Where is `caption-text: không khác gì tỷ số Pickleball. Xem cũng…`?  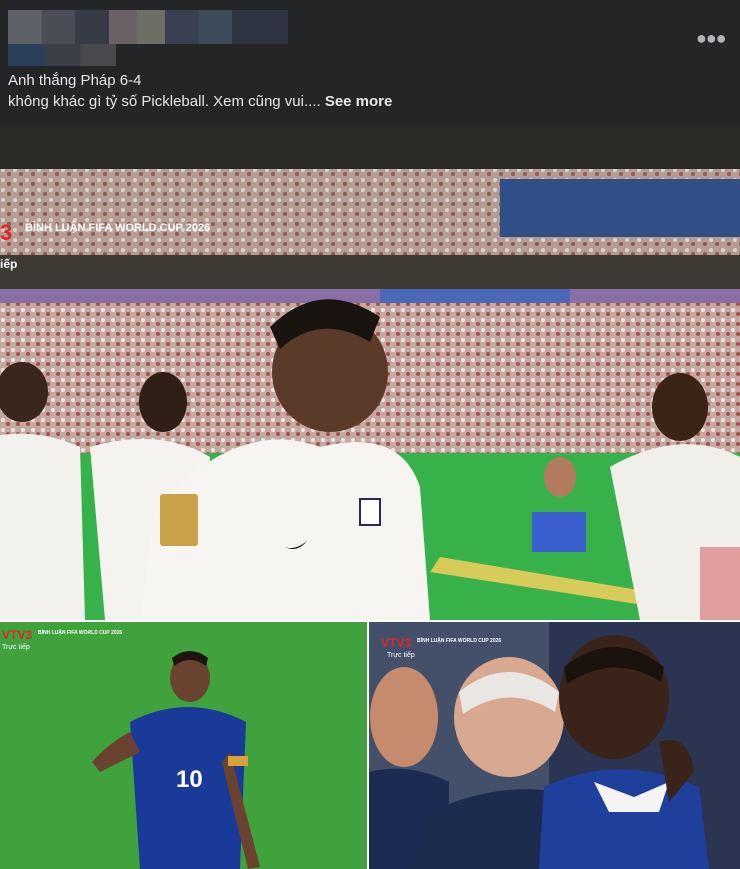
caption-text: không khác gì tỷ số Pickleball. Xem cũng… is located at coordinates (164, 101).